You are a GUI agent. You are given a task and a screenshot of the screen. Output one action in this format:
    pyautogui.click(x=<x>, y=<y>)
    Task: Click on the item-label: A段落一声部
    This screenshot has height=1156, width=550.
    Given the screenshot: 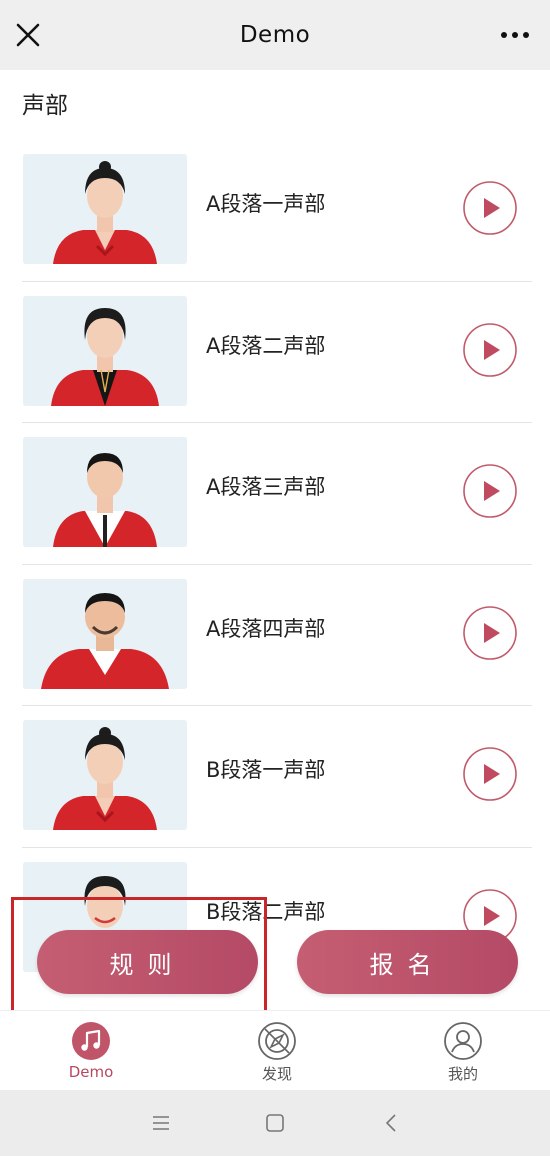 What is the action you would take?
    pyautogui.click(x=266, y=204)
    